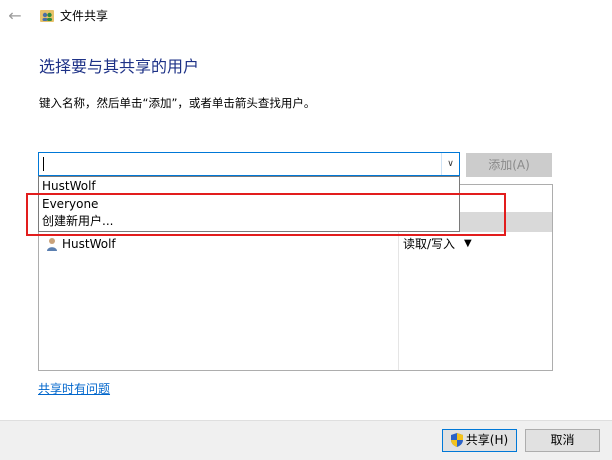 The image size is (612, 460). What do you see at coordinates (487, 440) in the screenshot?
I see `share-button-label: 共享(H)` at bounding box center [487, 440].